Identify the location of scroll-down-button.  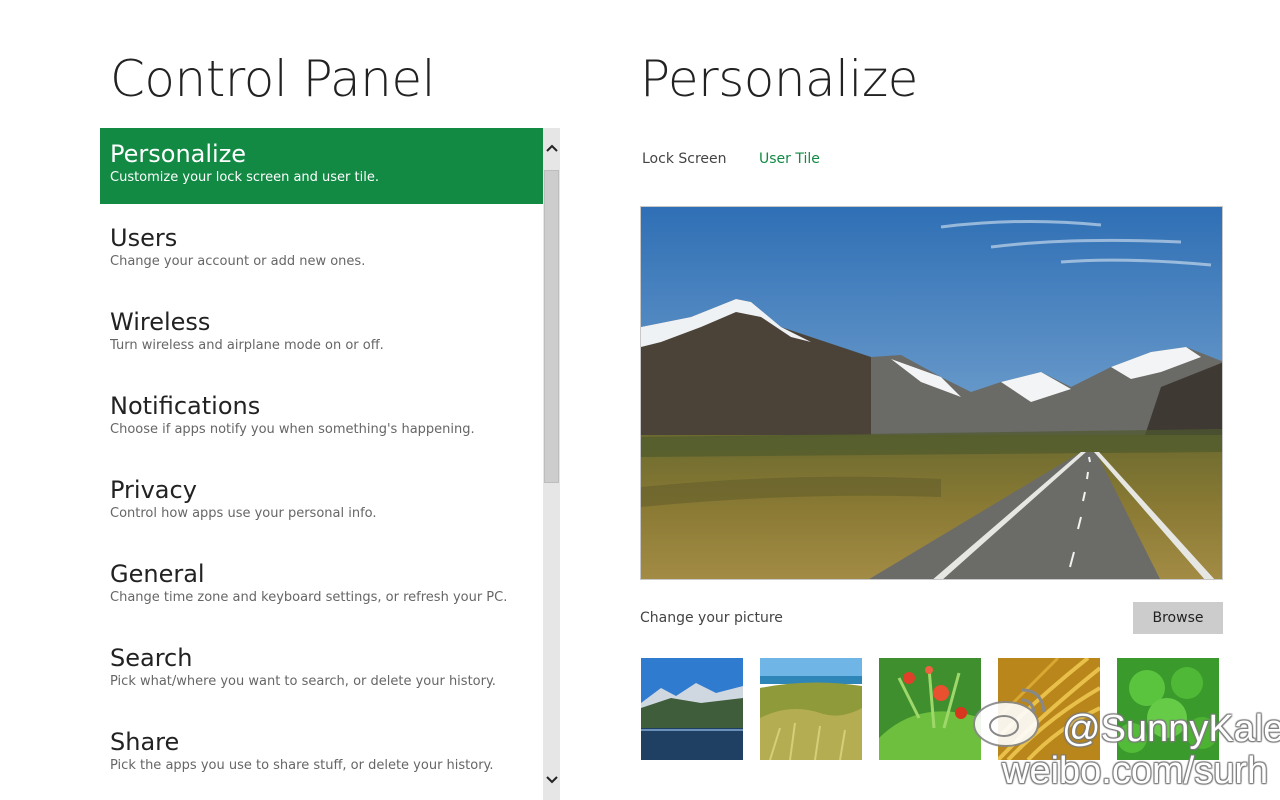
(551, 780).